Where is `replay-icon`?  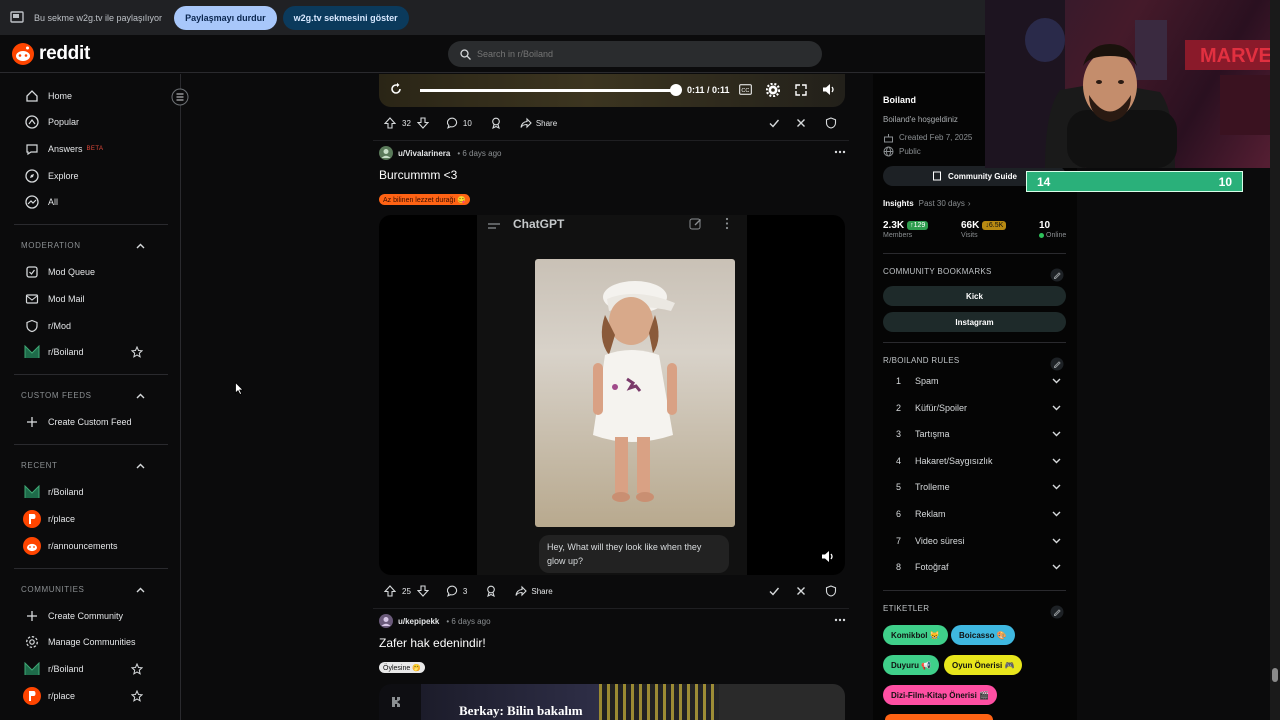 replay-icon is located at coordinates (396, 89).